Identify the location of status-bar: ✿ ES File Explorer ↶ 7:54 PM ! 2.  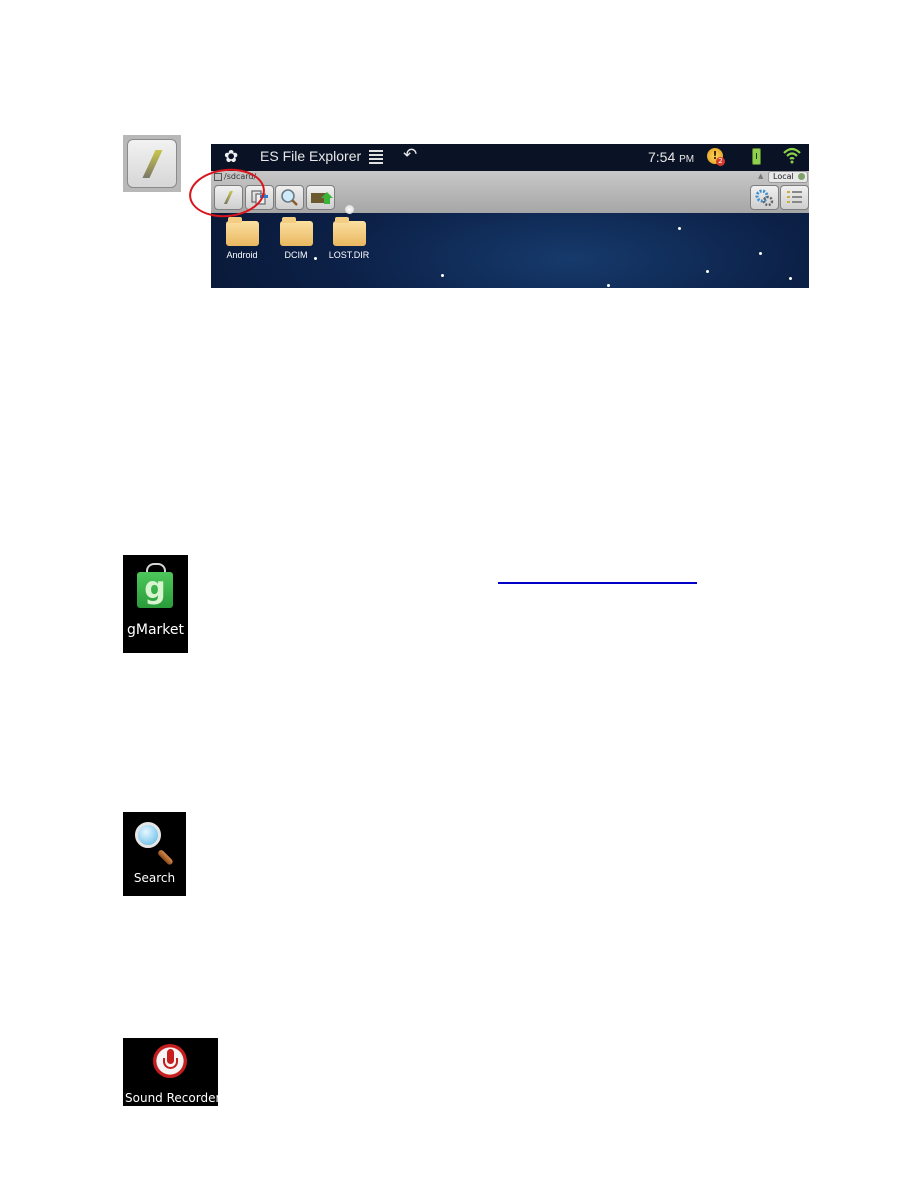
(510, 157).